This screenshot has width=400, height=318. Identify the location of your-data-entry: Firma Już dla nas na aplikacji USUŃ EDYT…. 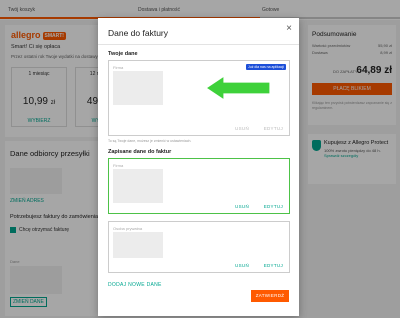
(199, 98).